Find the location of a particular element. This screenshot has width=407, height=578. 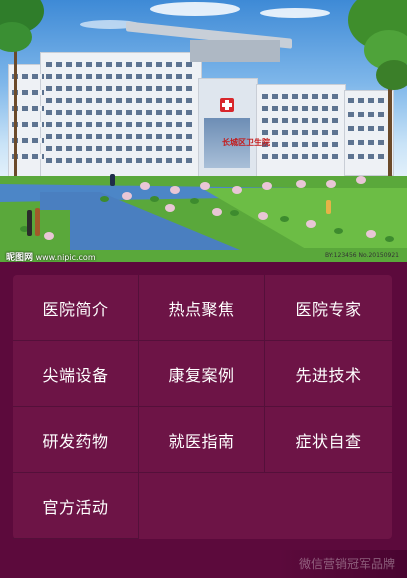

menu-item-technology: 先进技术 is located at coordinates (328, 374).